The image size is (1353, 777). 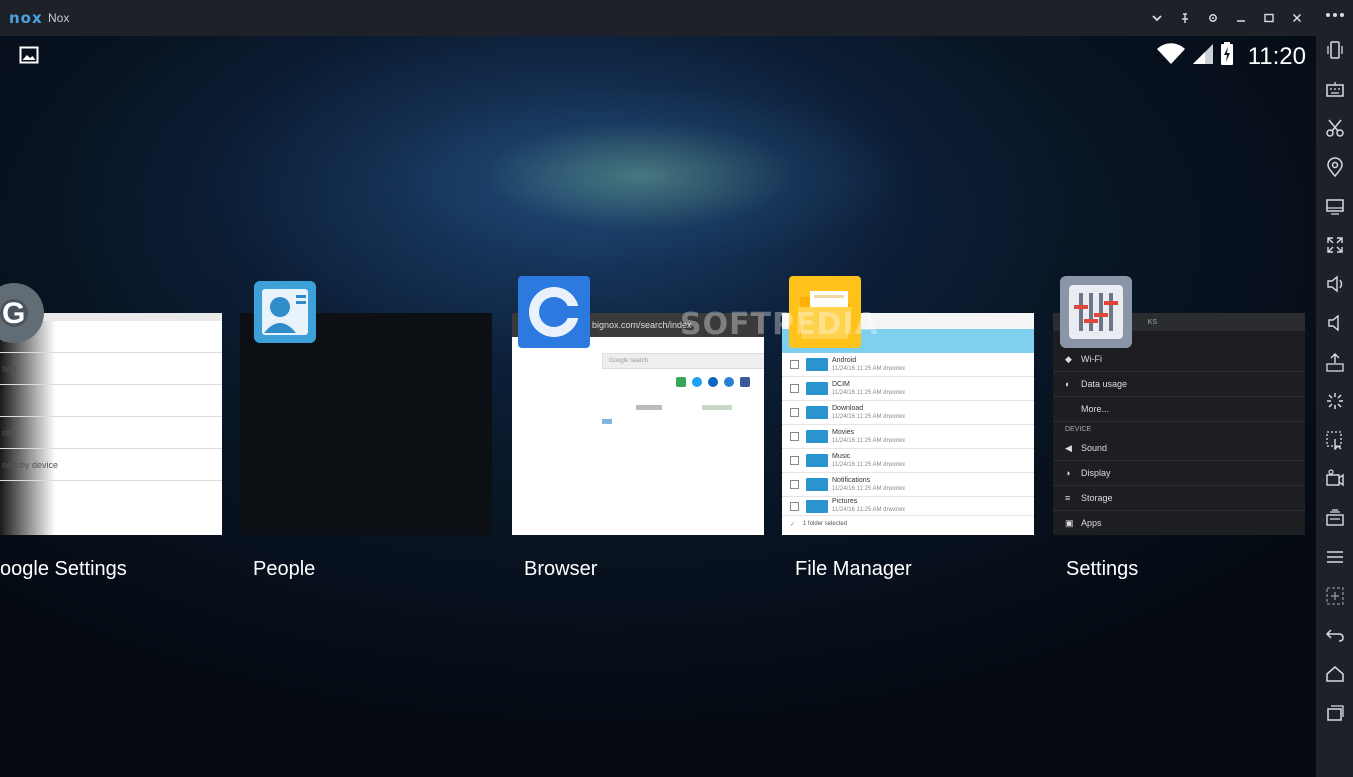 What do you see at coordinates (1068, 384) in the screenshot?
I see `data-usage-icon: ◐` at bounding box center [1068, 384].